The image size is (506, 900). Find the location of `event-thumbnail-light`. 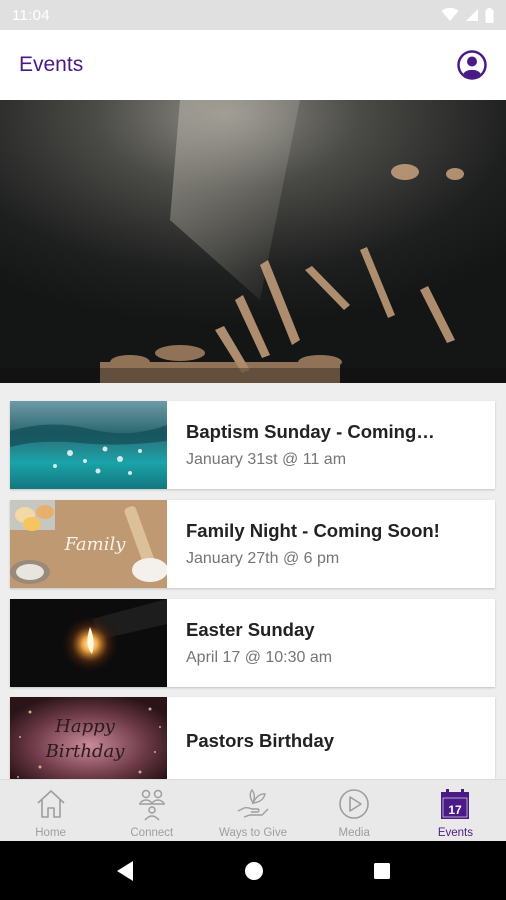

event-thumbnail-light is located at coordinates (88, 643).